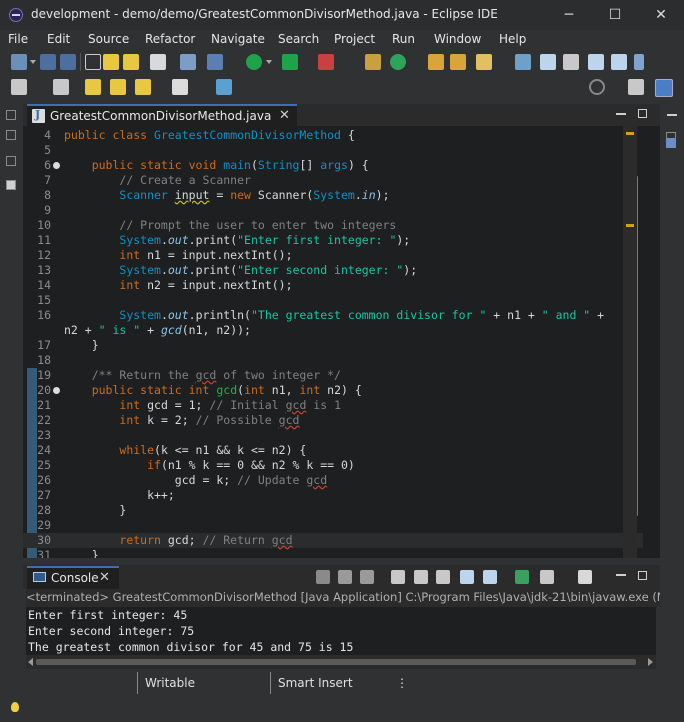 The width and height of the screenshot is (684, 722). I want to click on debug-icon, so click(215, 62).